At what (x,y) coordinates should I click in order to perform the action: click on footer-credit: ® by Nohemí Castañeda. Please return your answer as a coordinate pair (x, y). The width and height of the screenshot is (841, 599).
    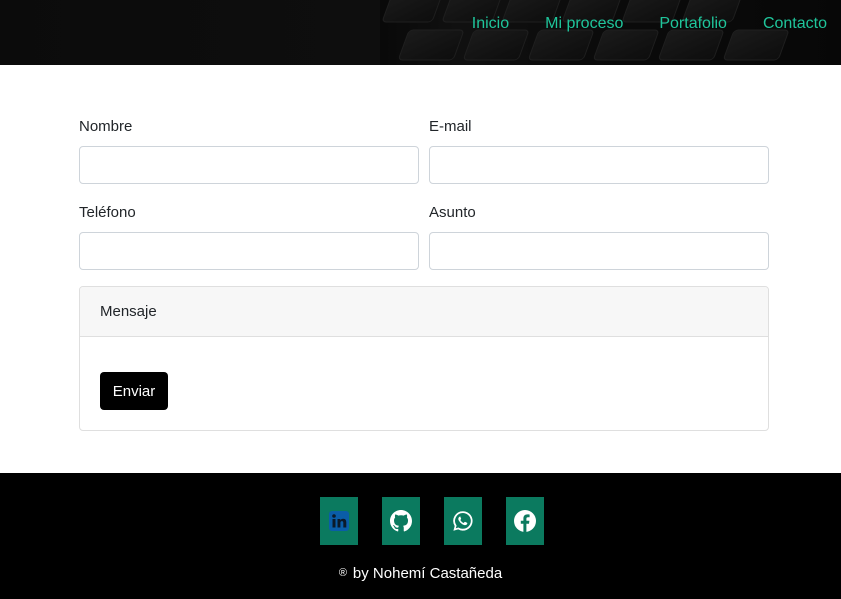
    Looking at the image, I should click on (420, 573).